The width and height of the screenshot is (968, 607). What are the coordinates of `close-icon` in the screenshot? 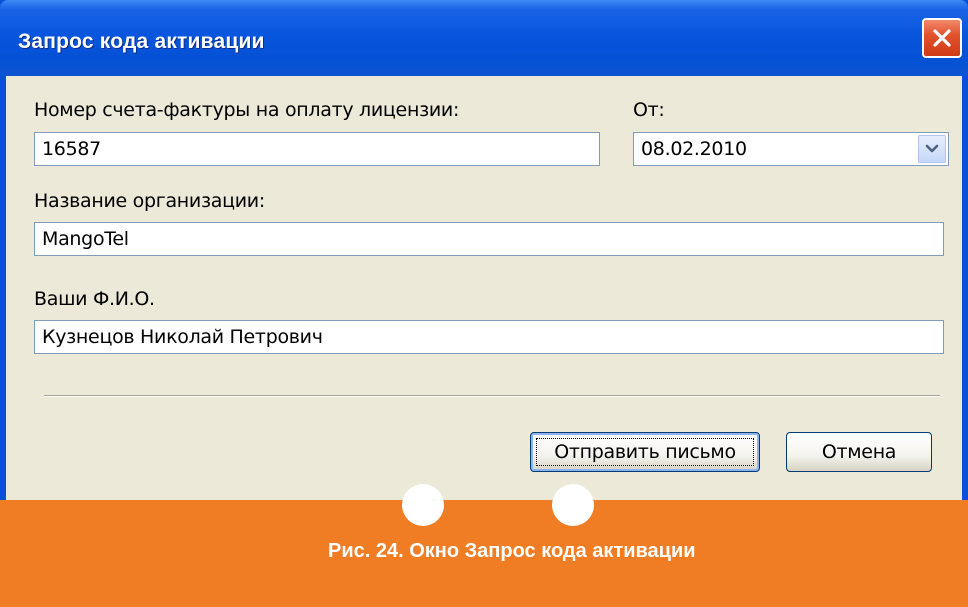 It's located at (942, 38).